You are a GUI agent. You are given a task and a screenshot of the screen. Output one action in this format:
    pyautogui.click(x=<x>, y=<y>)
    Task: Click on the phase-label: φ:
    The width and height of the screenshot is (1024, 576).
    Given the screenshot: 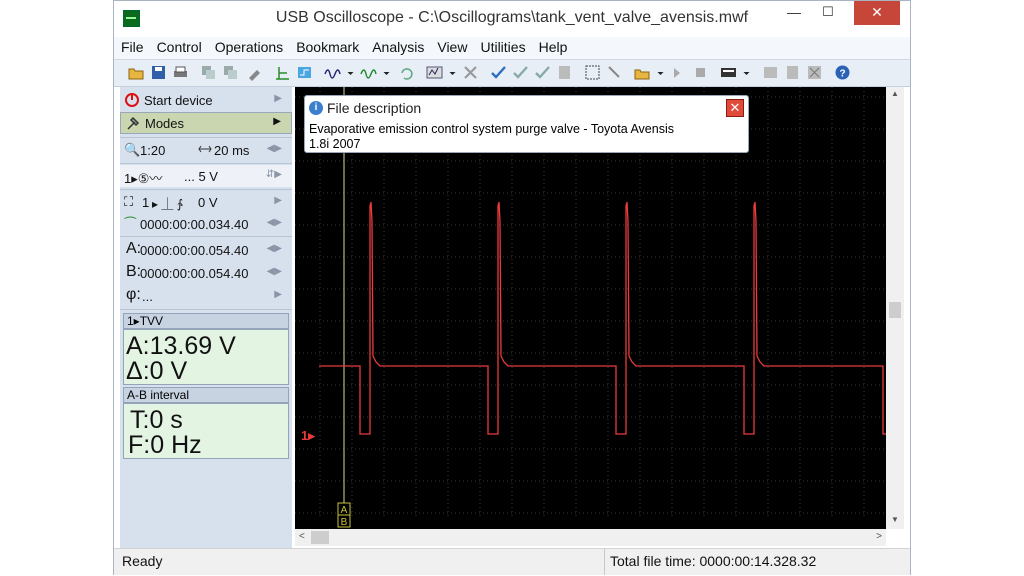 What is the action you would take?
    pyautogui.click(x=133, y=294)
    